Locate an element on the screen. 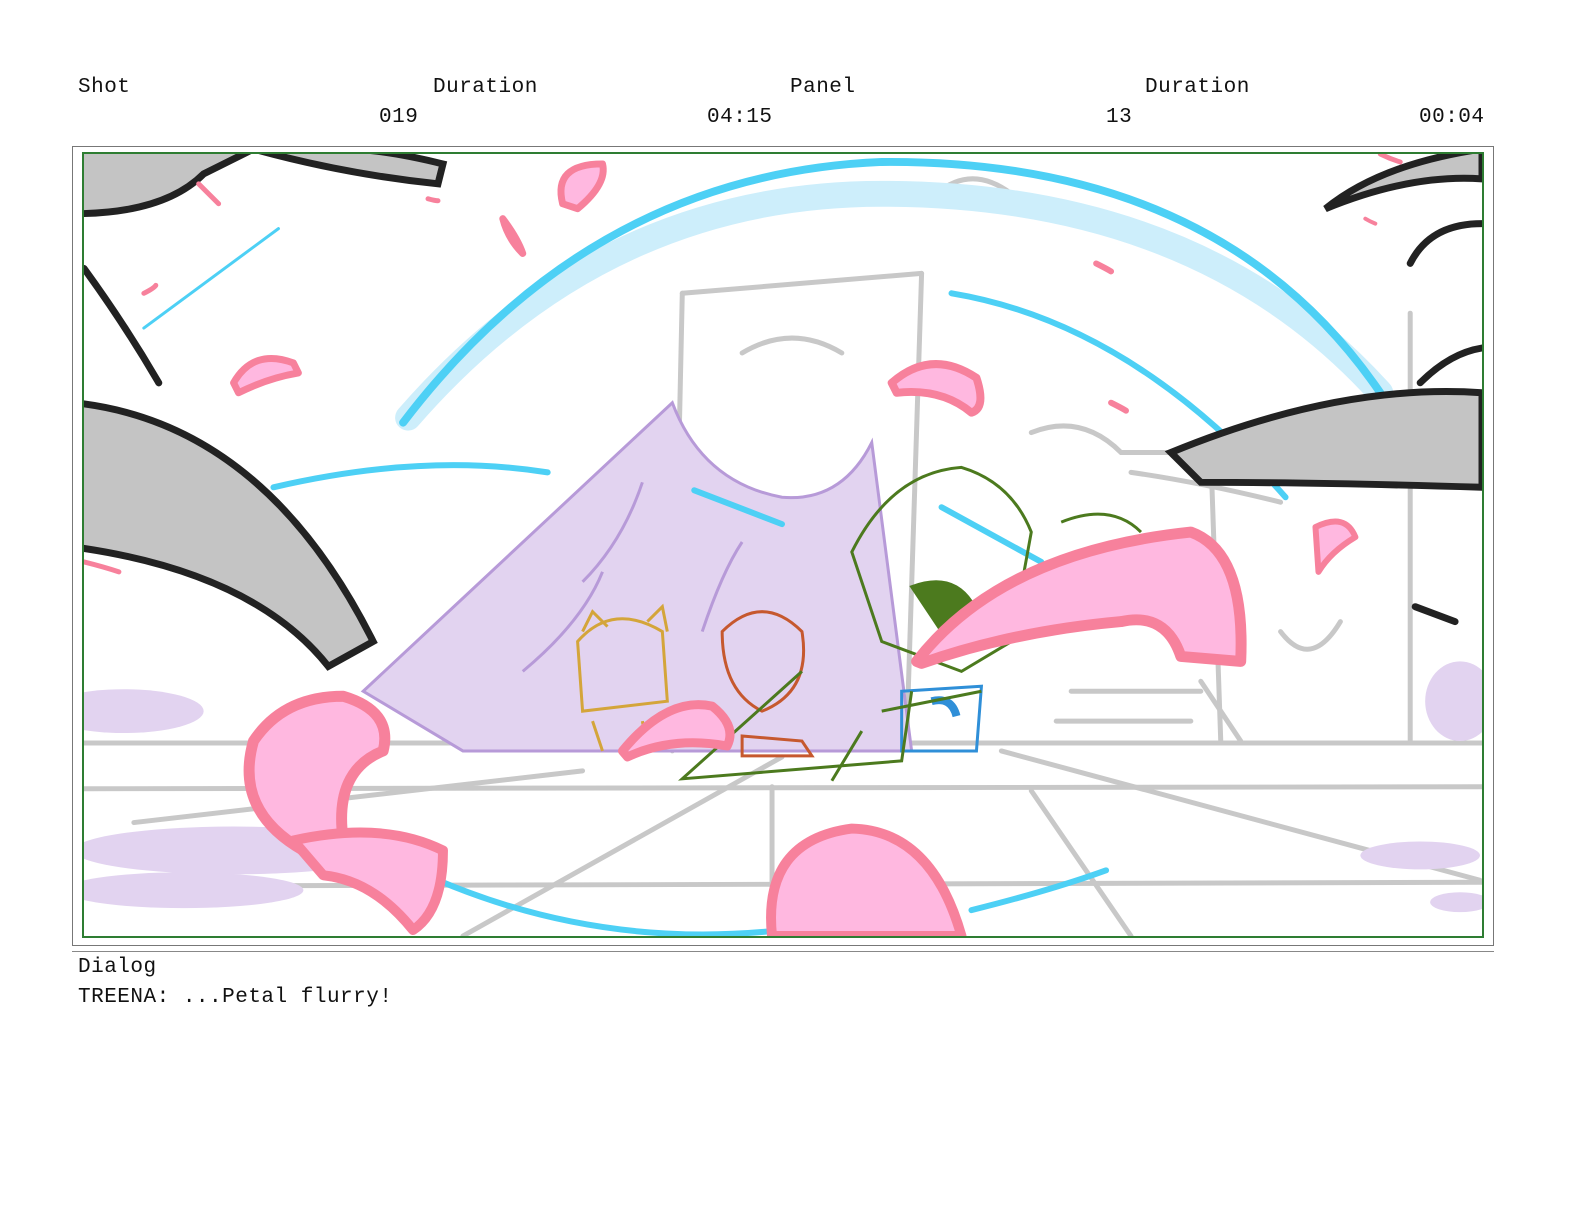 This screenshot has width=1584, height=1224. panel-number: 13 is located at coordinates (1119, 117).